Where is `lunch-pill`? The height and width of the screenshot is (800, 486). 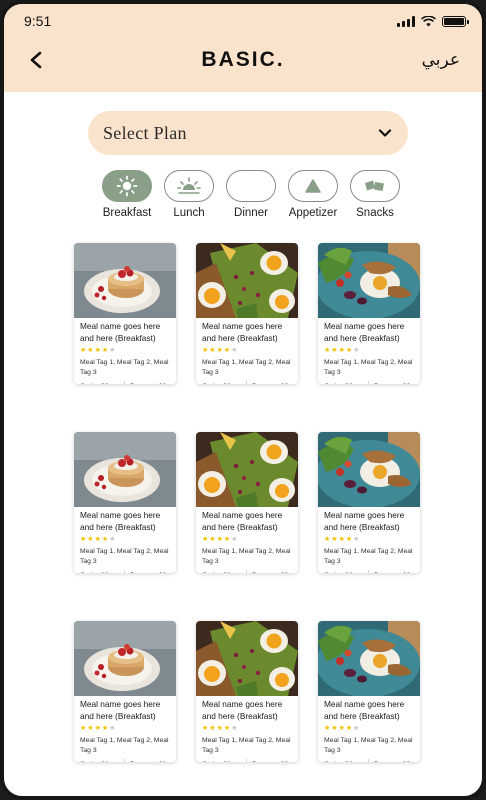
lunch-pill is located at coordinates (189, 186).